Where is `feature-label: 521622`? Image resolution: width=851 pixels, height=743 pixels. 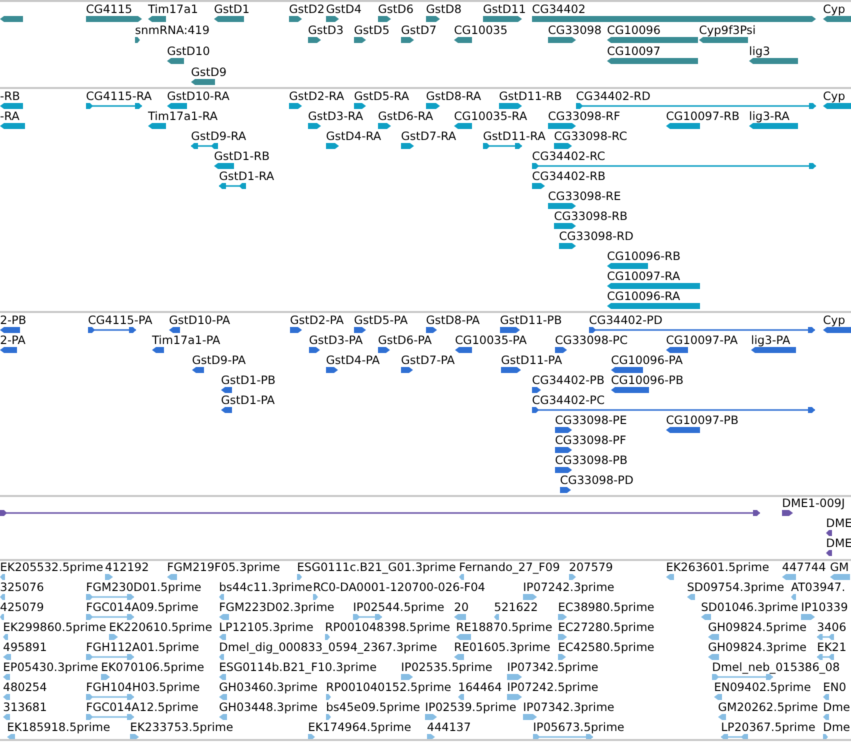 feature-label: 521622 is located at coordinates (516, 607).